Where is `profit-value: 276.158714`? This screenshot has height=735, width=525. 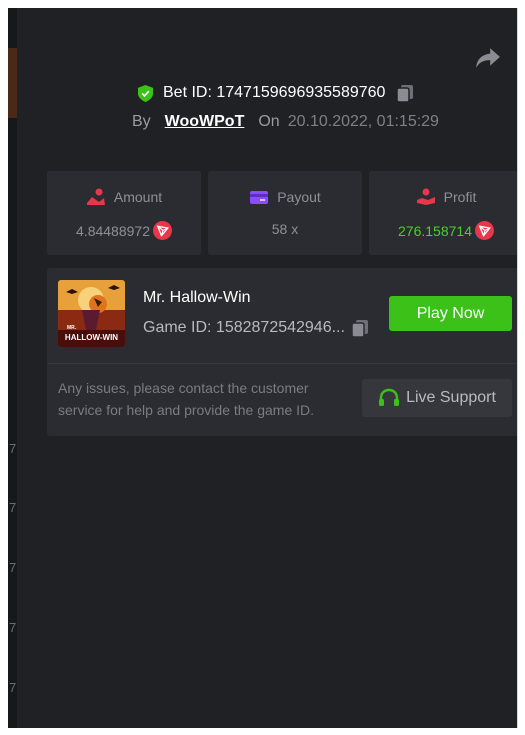 profit-value: 276.158714 is located at coordinates (435, 230).